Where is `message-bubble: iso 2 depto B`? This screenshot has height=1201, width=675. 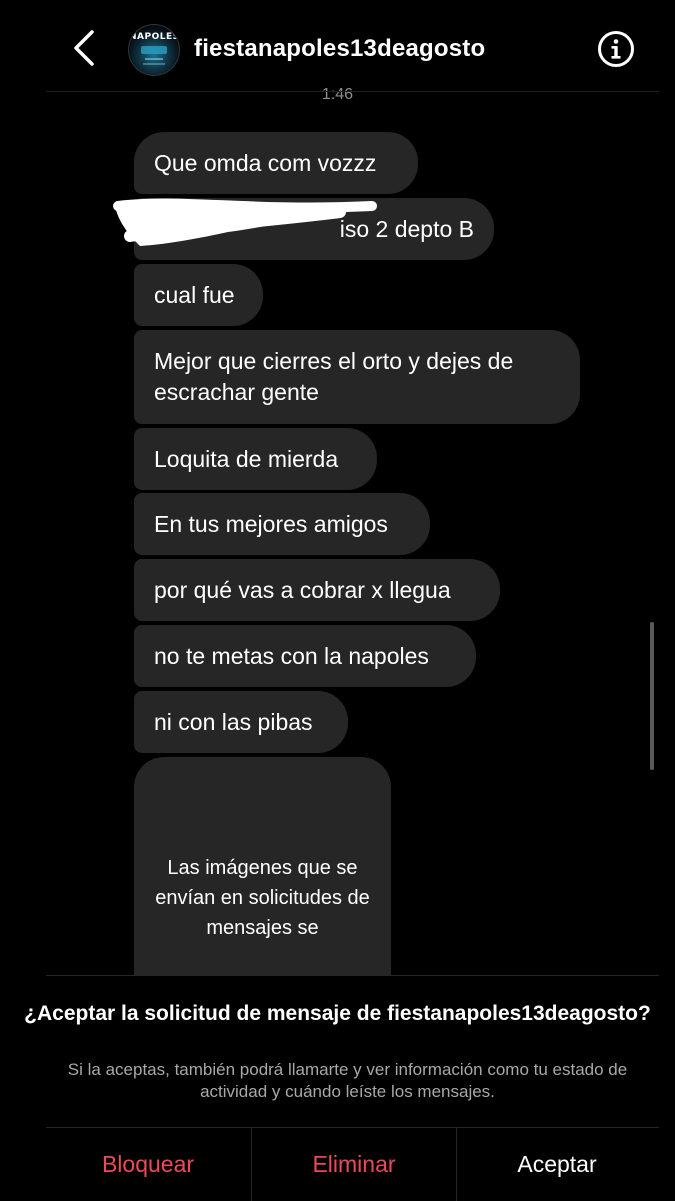 message-bubble: iso 2 depto B is located at coordinates (314, 229).